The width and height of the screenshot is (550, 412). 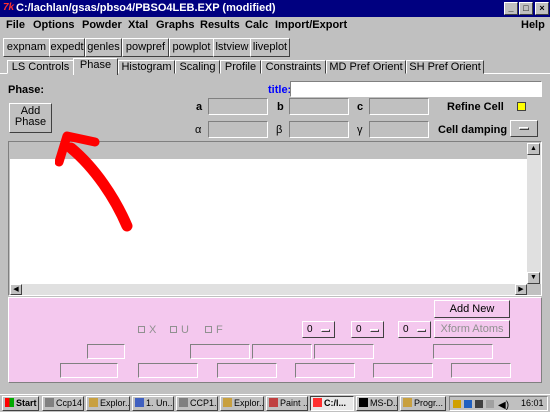 What do you see at coordinates (479, 404) in the screenshot?
I see `tray-monitor-icon` at bounding box center [479, 404].